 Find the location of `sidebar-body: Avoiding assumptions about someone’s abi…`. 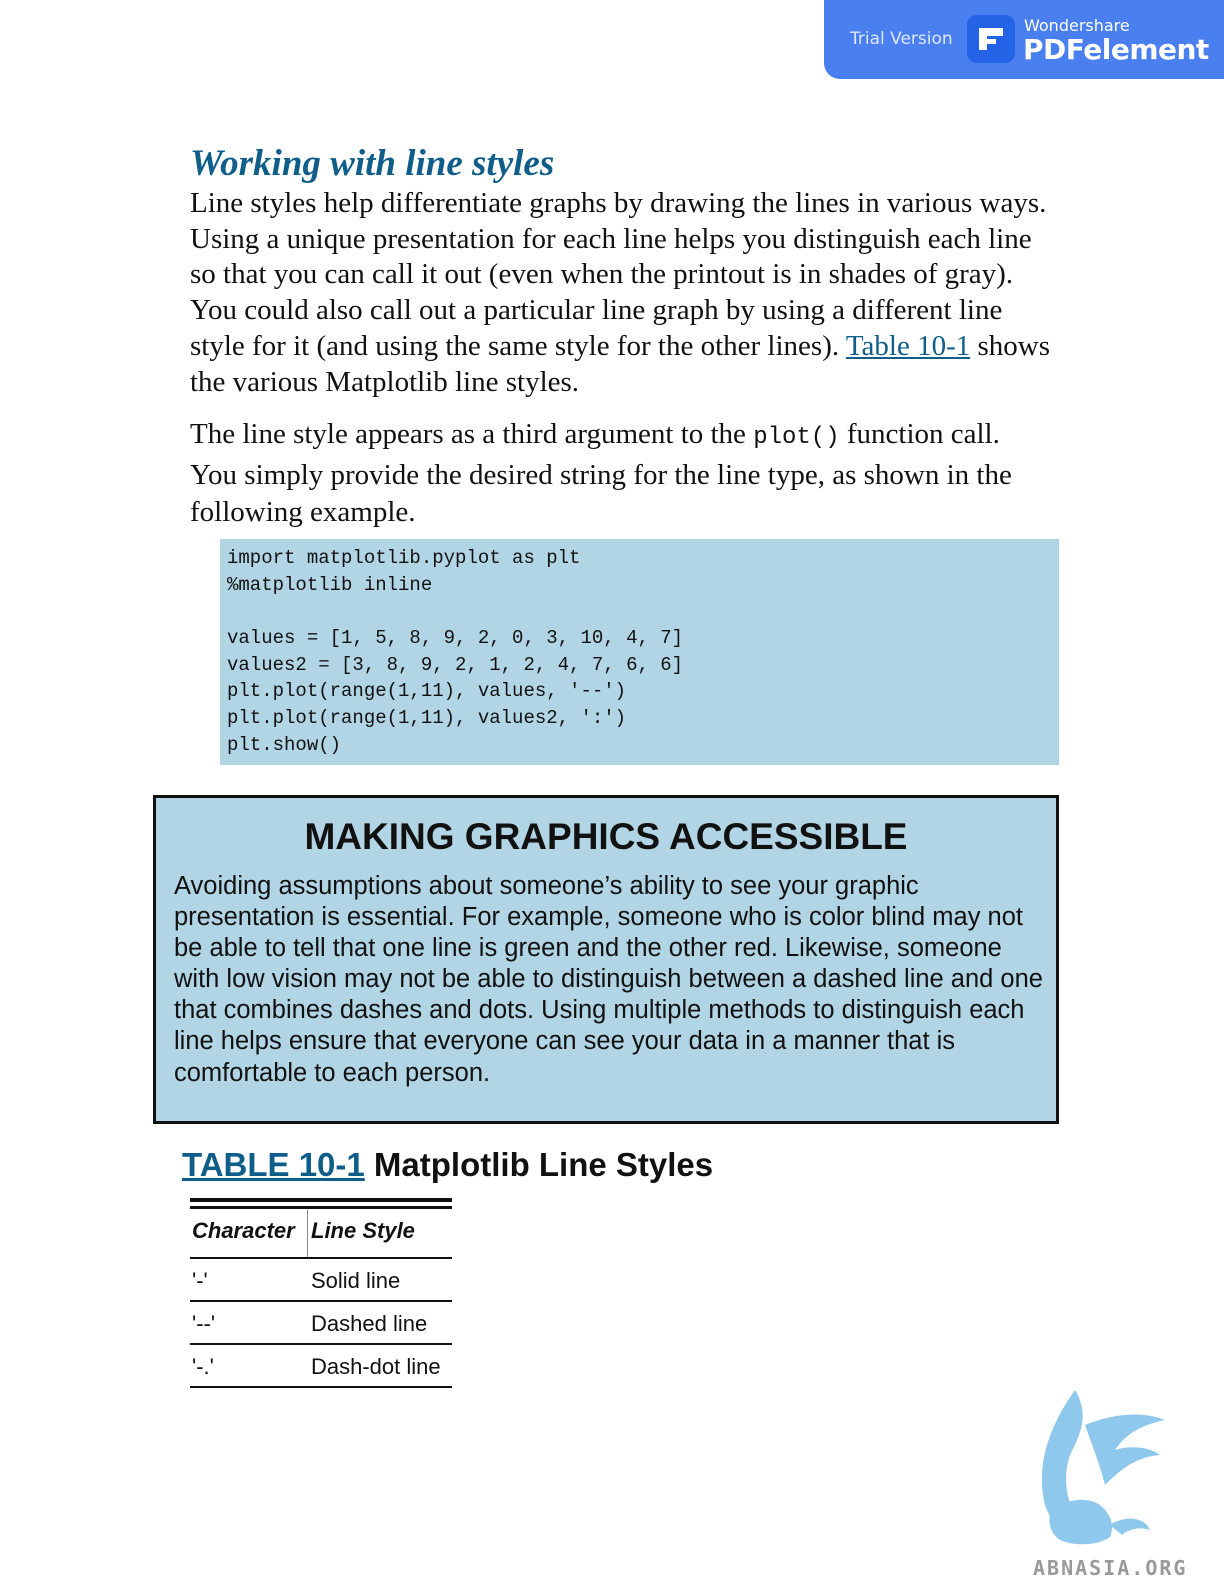

sidebar-body: Avoiding assumptions about someone’s abi… is located at coordinates (608, 979).